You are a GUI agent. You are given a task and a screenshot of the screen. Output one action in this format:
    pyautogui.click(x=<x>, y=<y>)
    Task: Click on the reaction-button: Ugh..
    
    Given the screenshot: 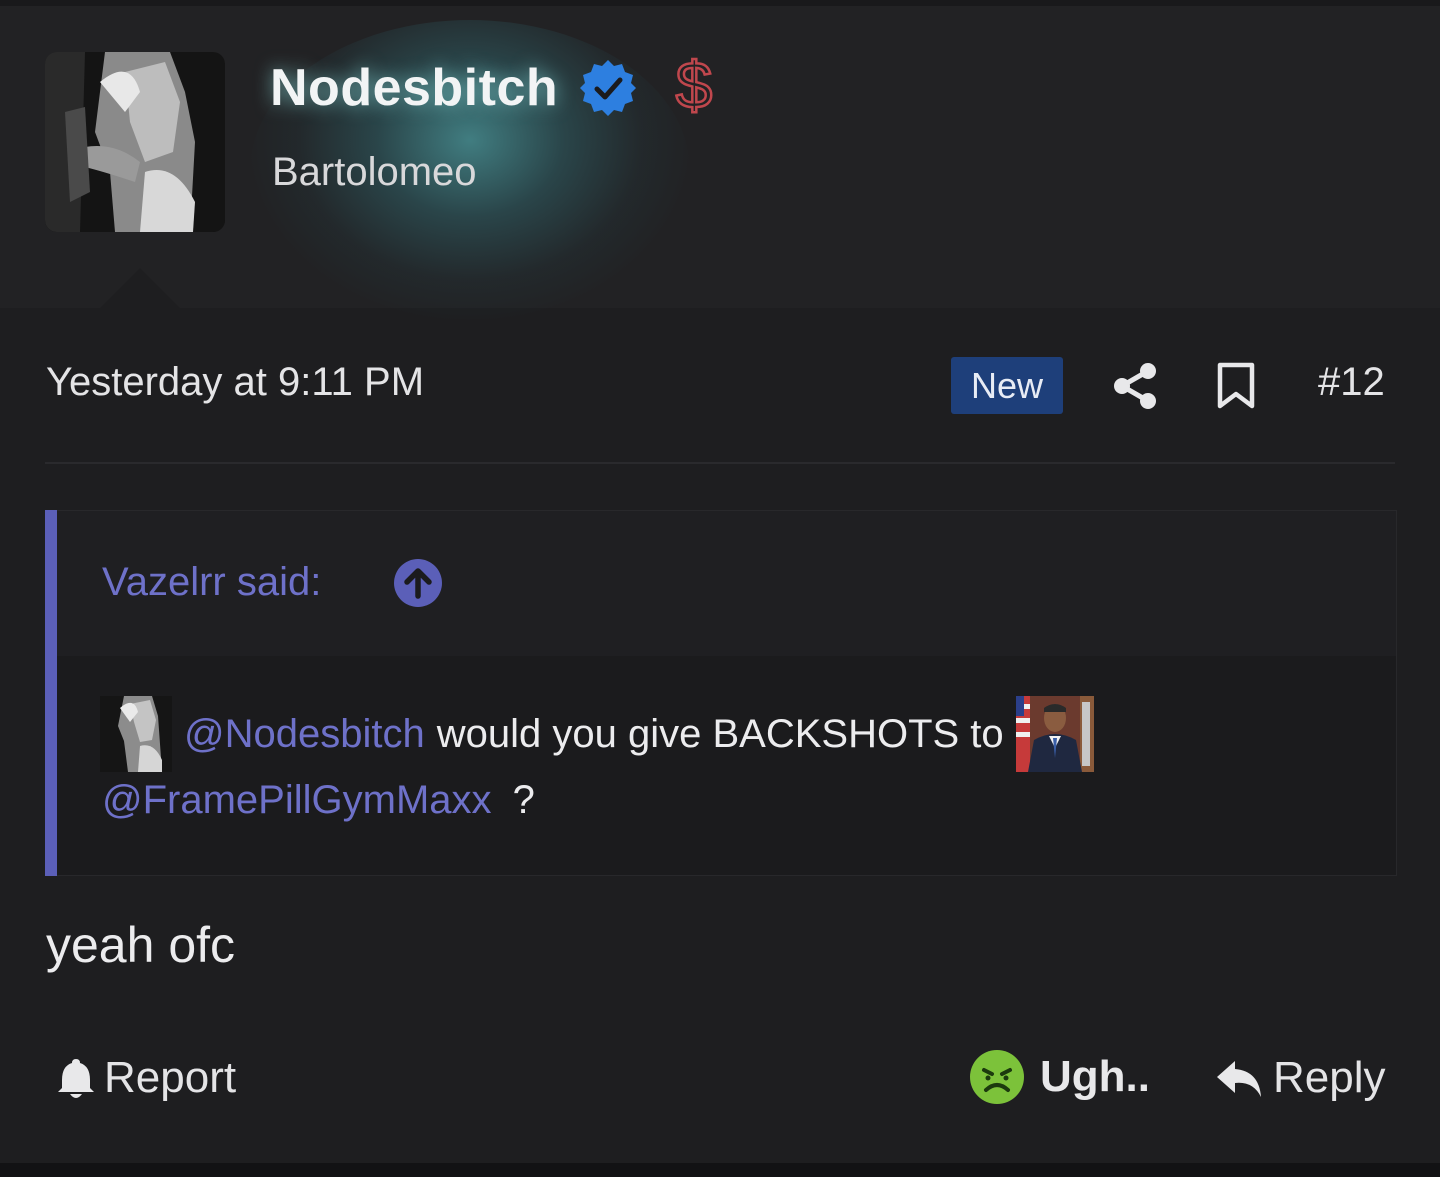 What is the action you would take?
    pyautogui.click(x=1059, y=1077)
    